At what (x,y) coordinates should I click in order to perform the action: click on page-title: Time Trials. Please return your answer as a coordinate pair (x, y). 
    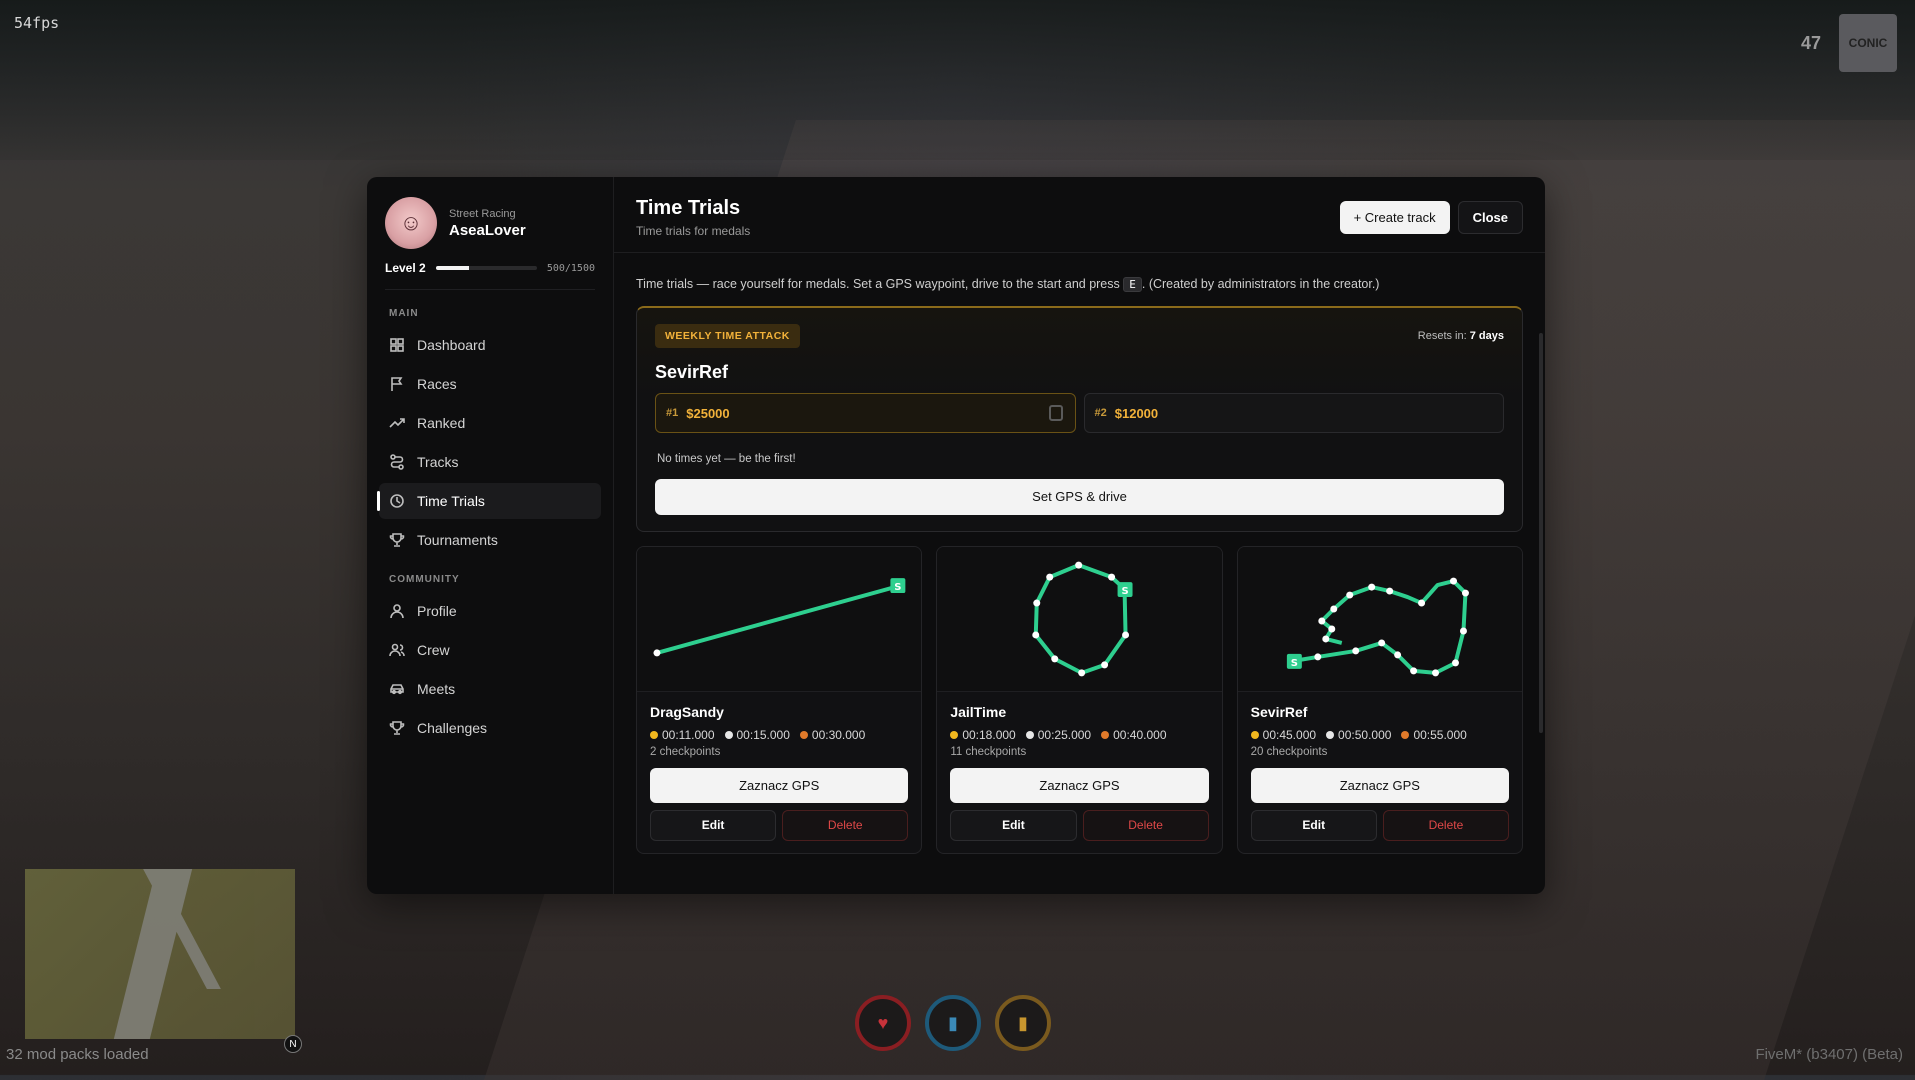
    Looking at the image, I should click on (688, 208).